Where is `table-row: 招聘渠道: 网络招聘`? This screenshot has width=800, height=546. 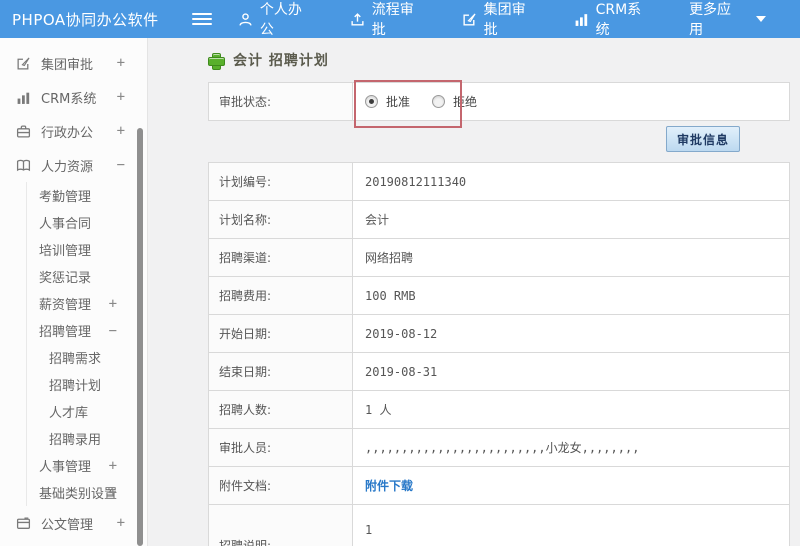
table-row: 招聘渠道: 网络招聘 is located at coordinates (499, 257).